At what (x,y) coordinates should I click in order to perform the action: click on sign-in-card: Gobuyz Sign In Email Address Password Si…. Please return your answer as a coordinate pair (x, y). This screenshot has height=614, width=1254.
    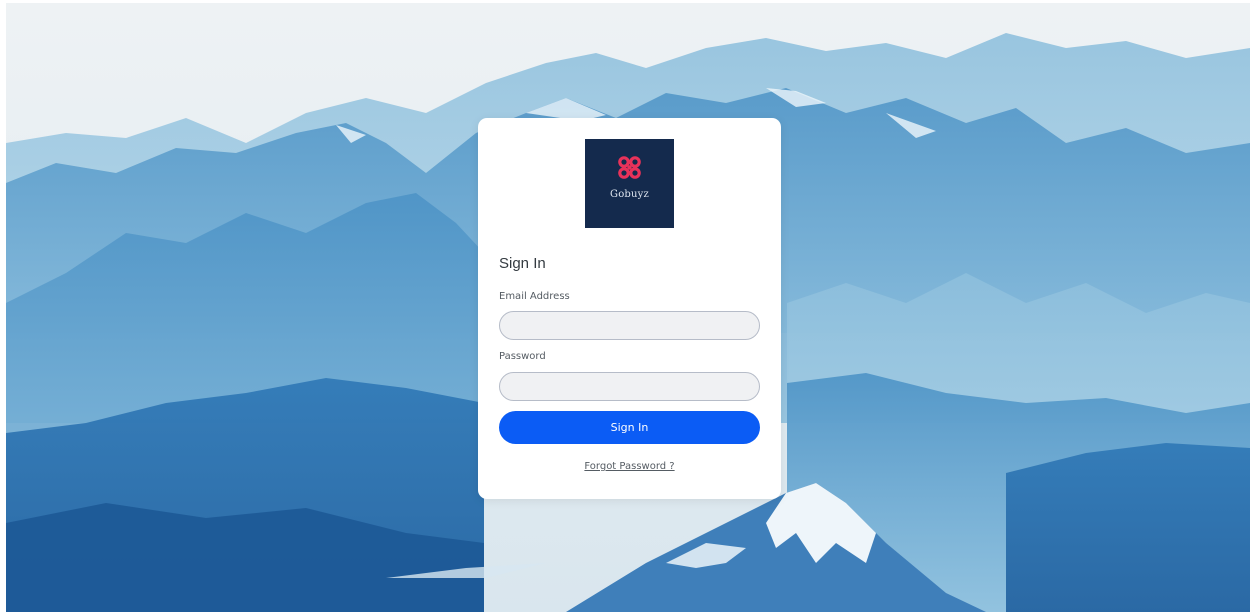
    Looking at the image, I should click on (629, 308).